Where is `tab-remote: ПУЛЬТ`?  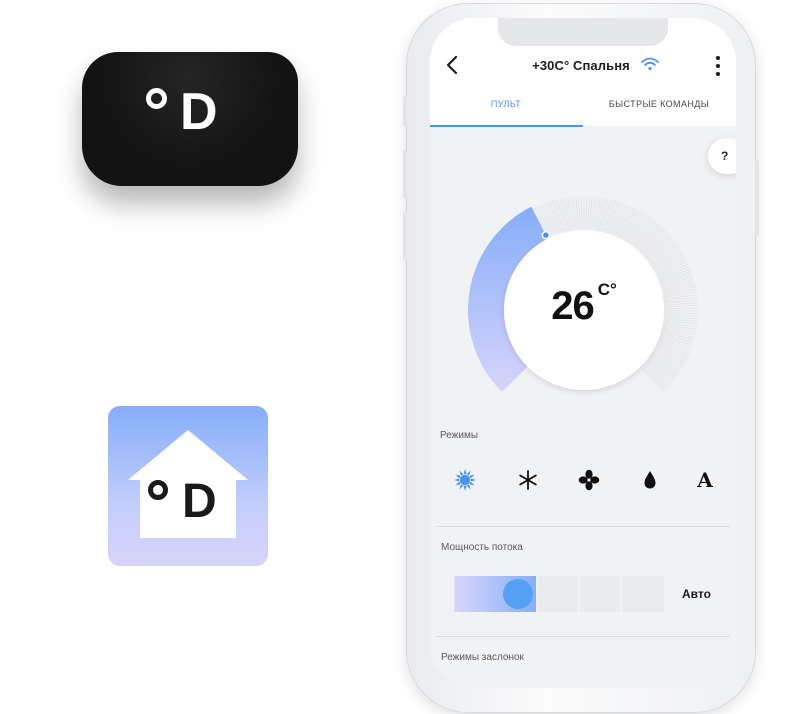
tab-remote: ПУЛЬТ is located at coordinates (506, 104).